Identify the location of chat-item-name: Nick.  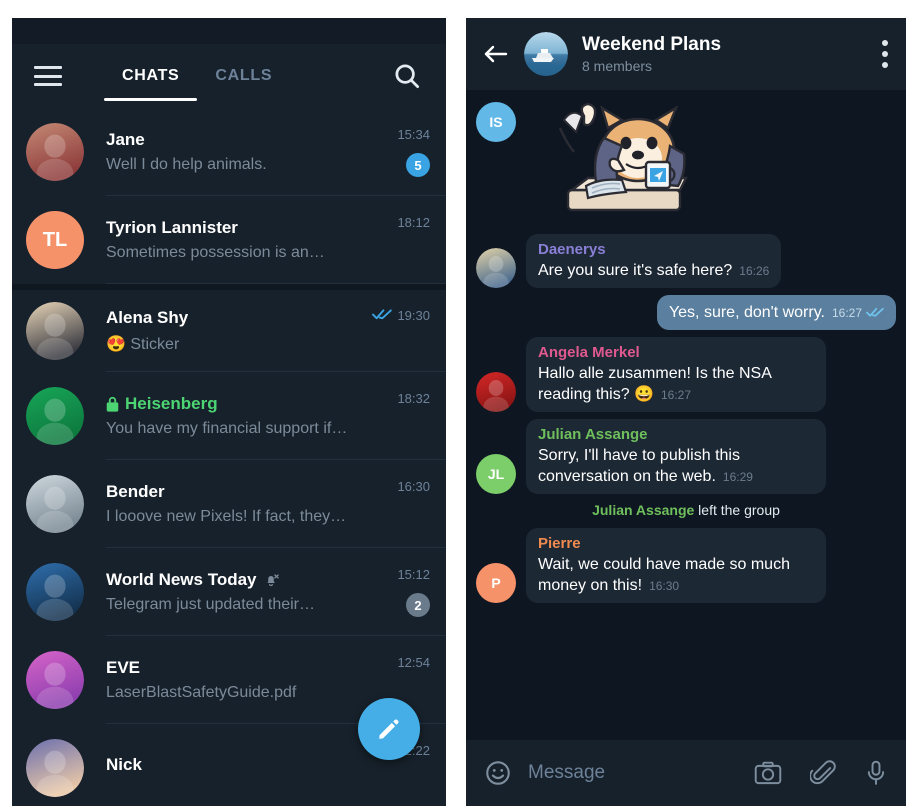
(124, 764).